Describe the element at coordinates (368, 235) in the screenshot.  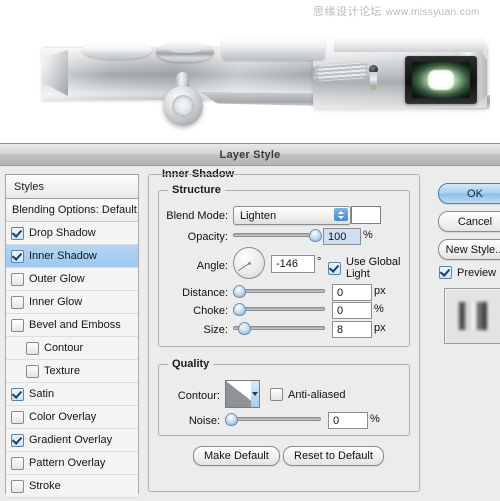
I see `opacity-unit: %` at that location.